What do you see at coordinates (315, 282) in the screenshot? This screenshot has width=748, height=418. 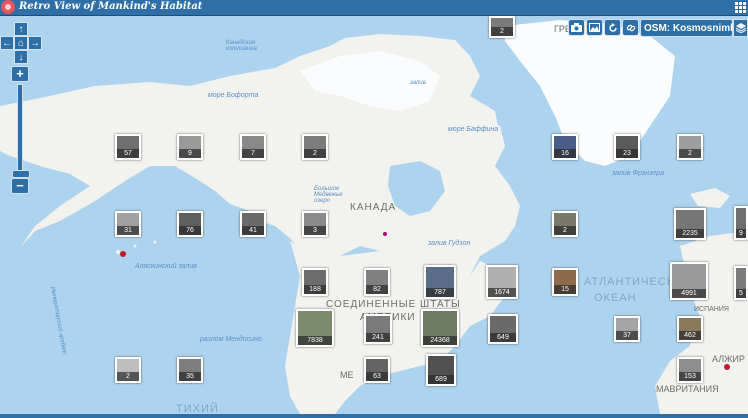 I see `photo-cluster: 188` at bounding box center [315, 282].